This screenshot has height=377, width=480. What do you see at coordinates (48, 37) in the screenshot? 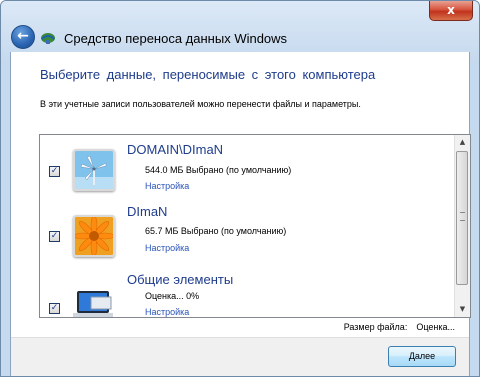
I see `easy-transfer-app-icon` at bounding box center [48, 37].